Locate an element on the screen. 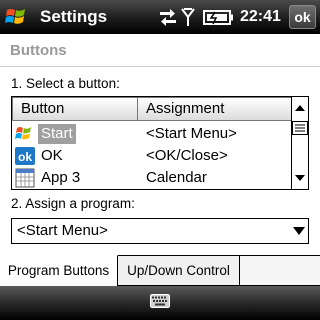 This screenshot has width=320, height=320. ok-button: ok is located at coordinates (302, 17).